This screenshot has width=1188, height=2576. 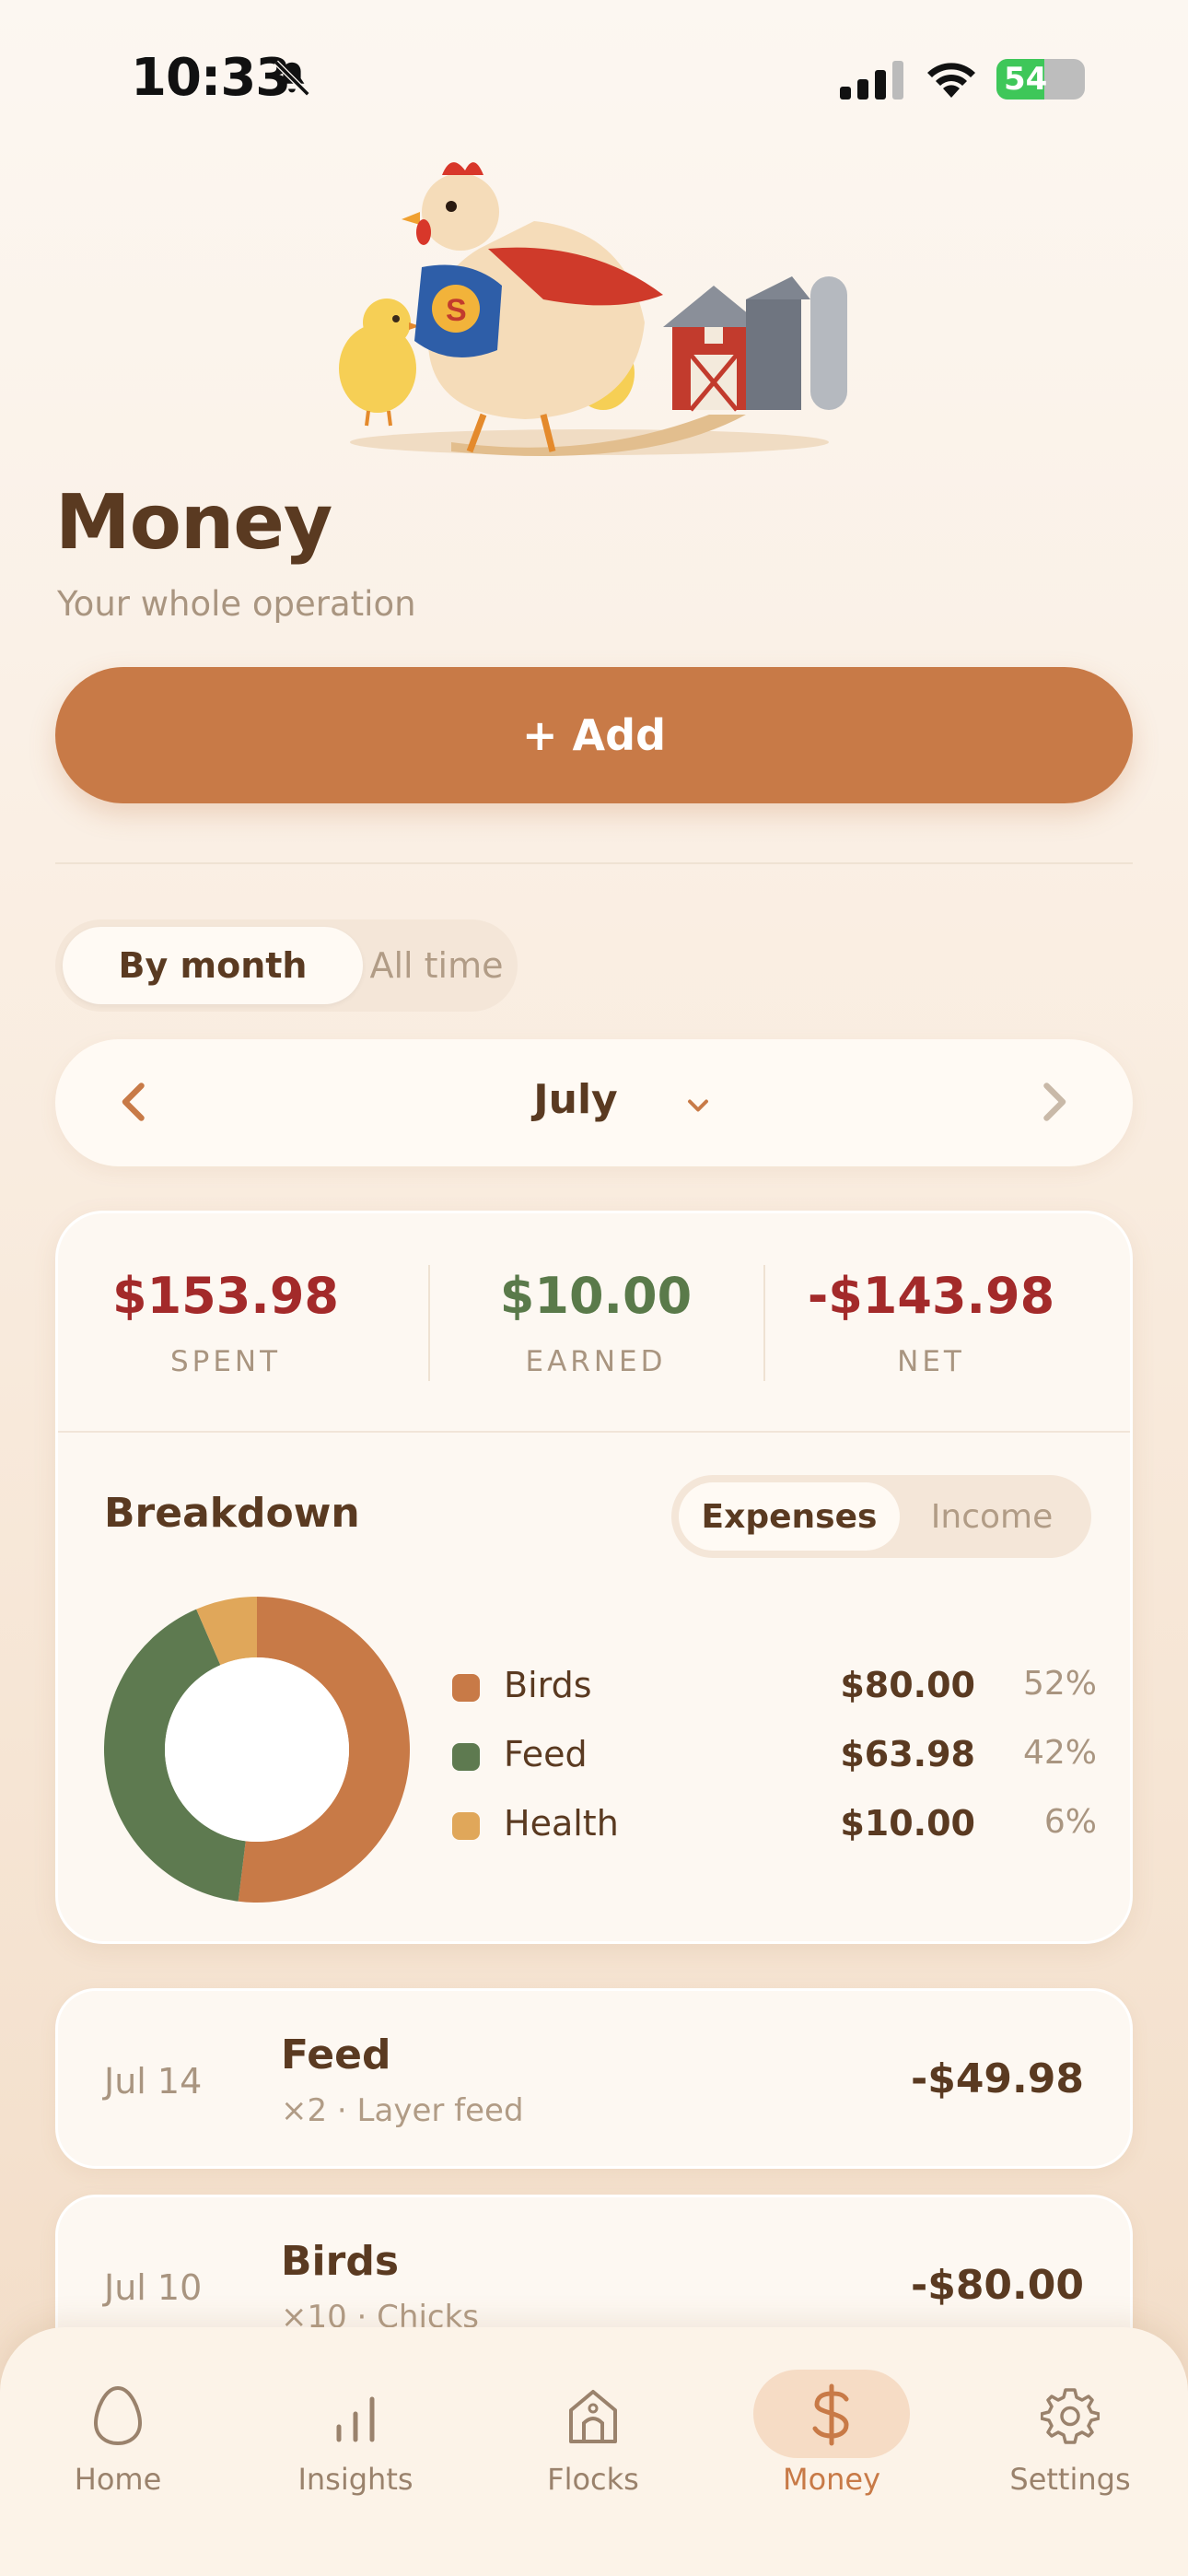 What do you see at coordinates (907, 1754) in the screenshot?
I see `legend-value: $63.98` at bounding box center [907, 1754].